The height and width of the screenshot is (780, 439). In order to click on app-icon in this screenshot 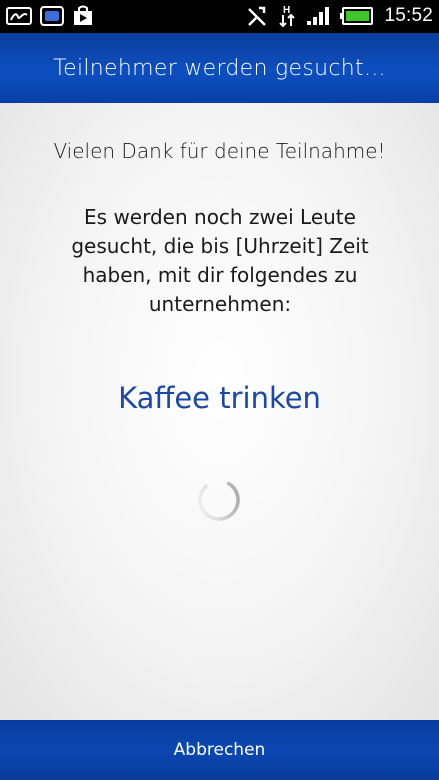, I will do `click(52, 16)`.